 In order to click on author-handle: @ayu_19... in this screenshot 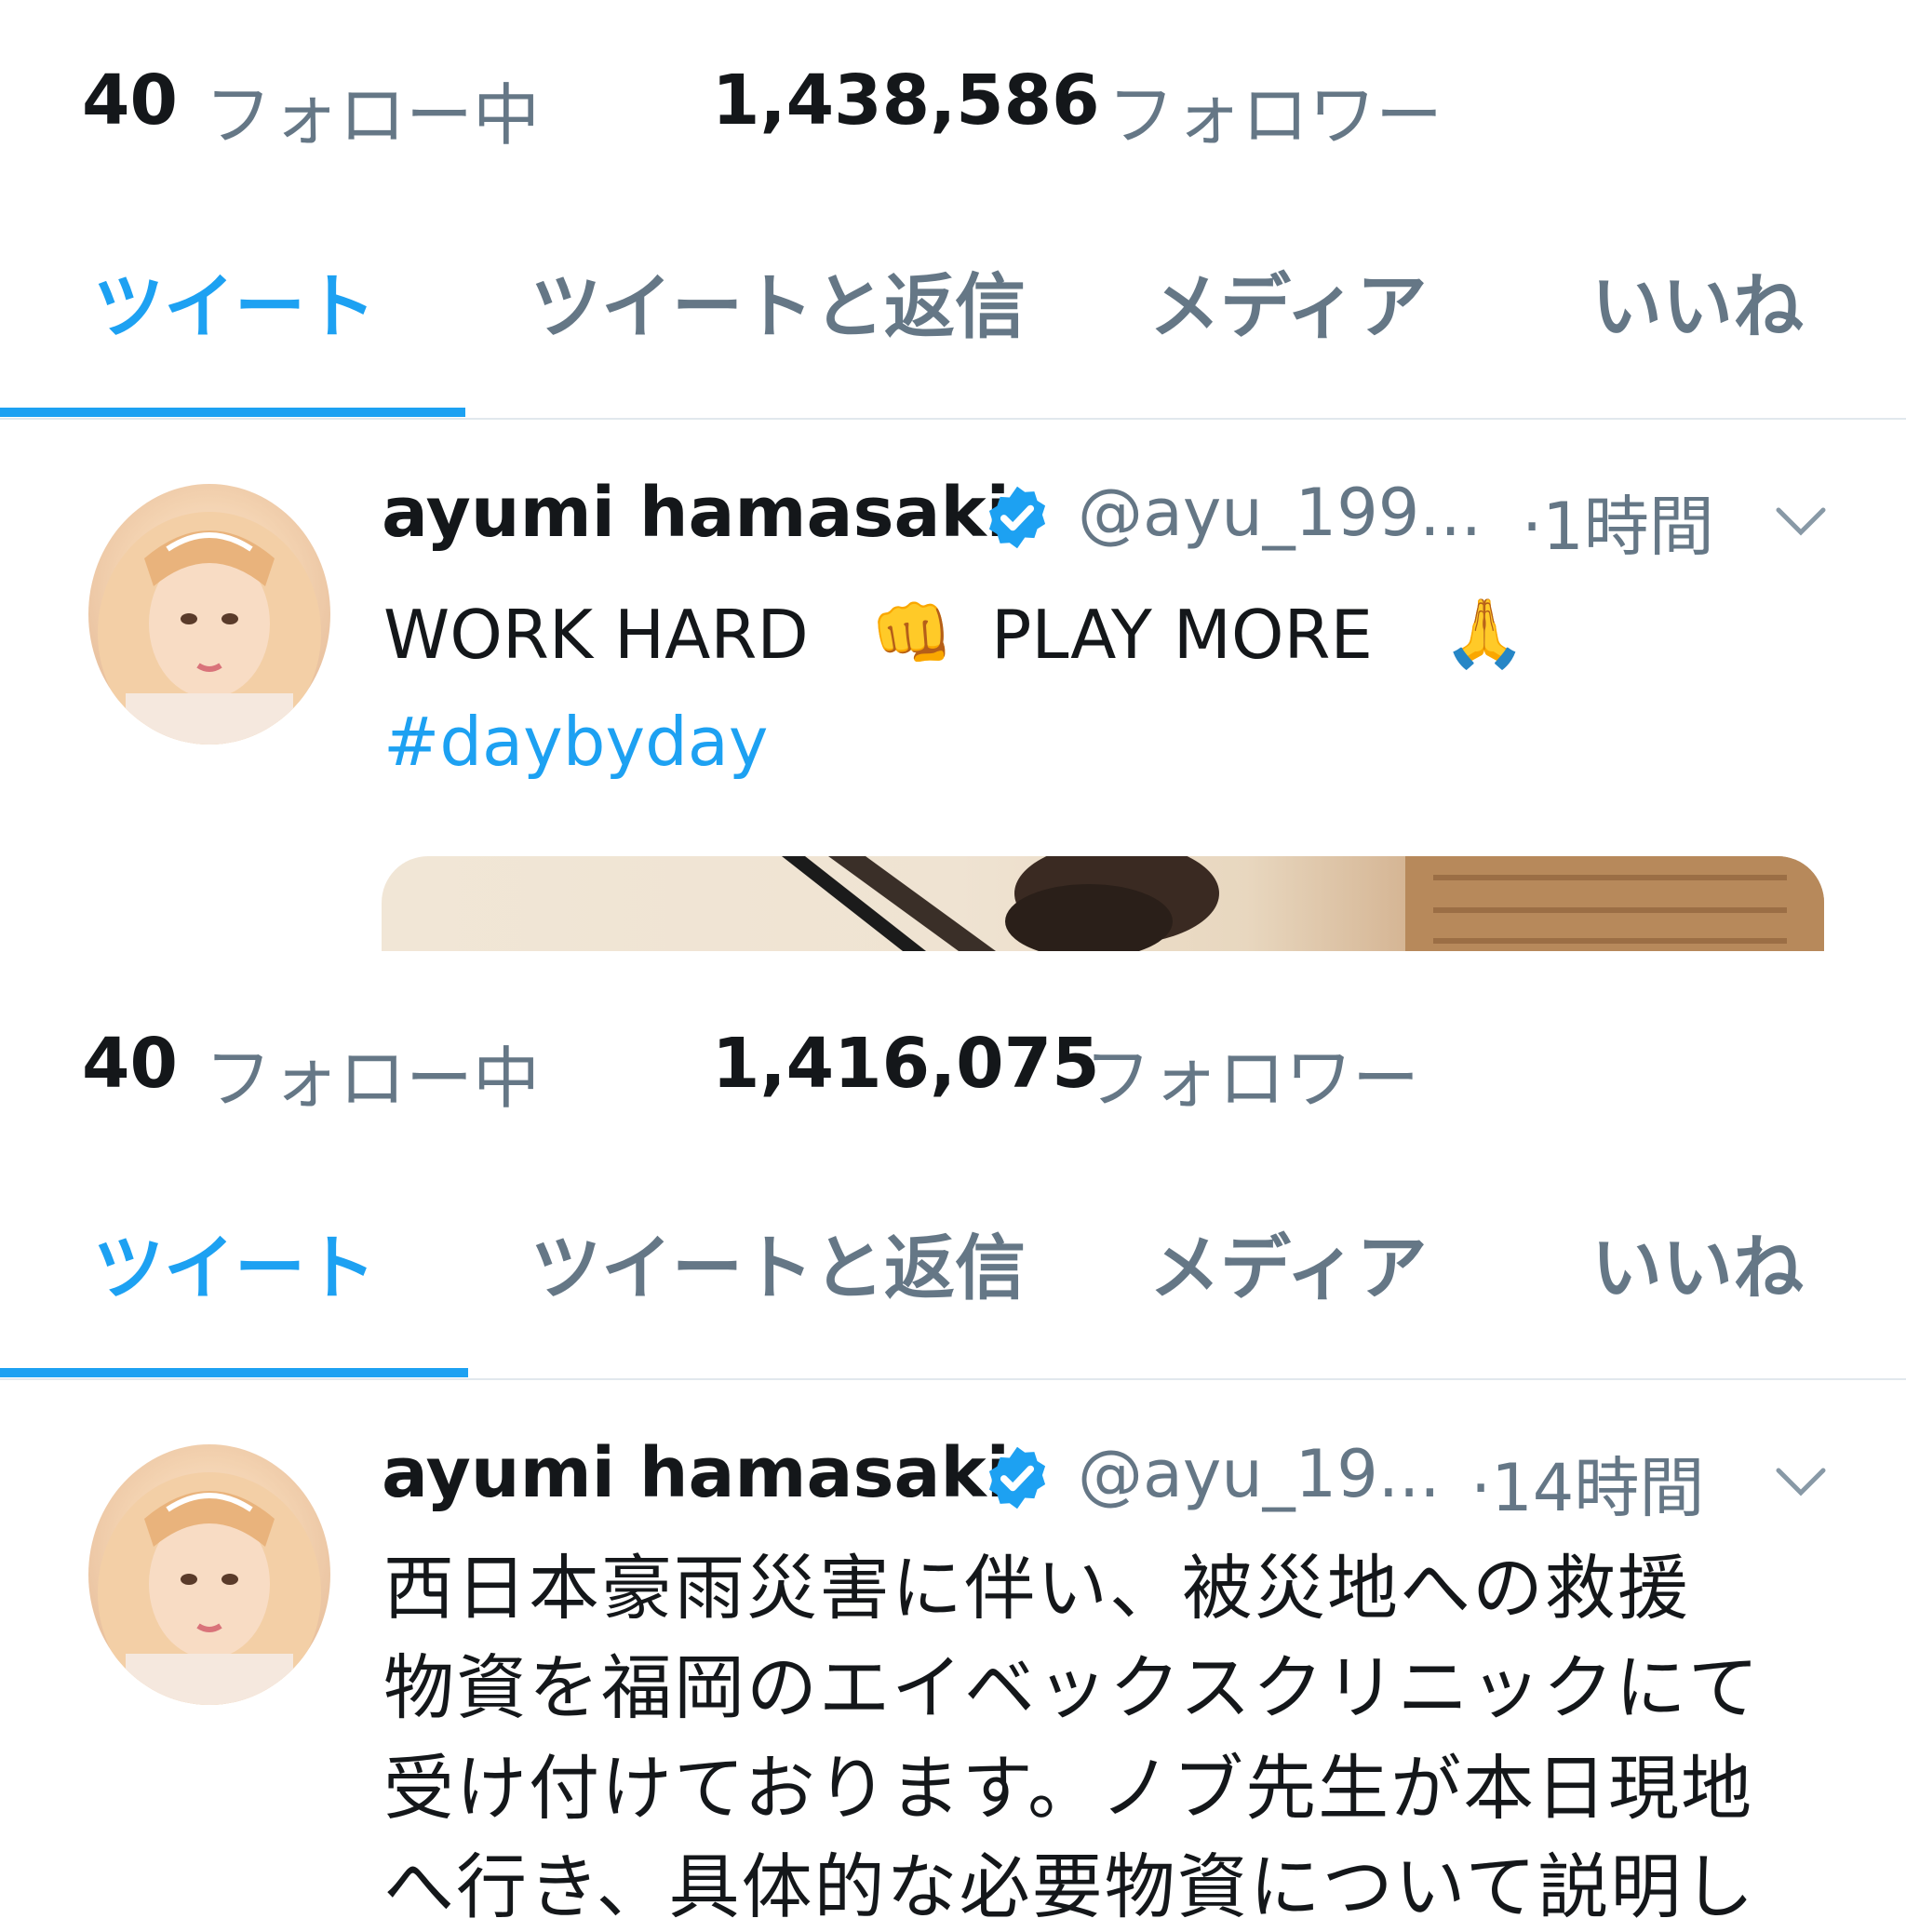, I will do `click(1259, 1474)`.